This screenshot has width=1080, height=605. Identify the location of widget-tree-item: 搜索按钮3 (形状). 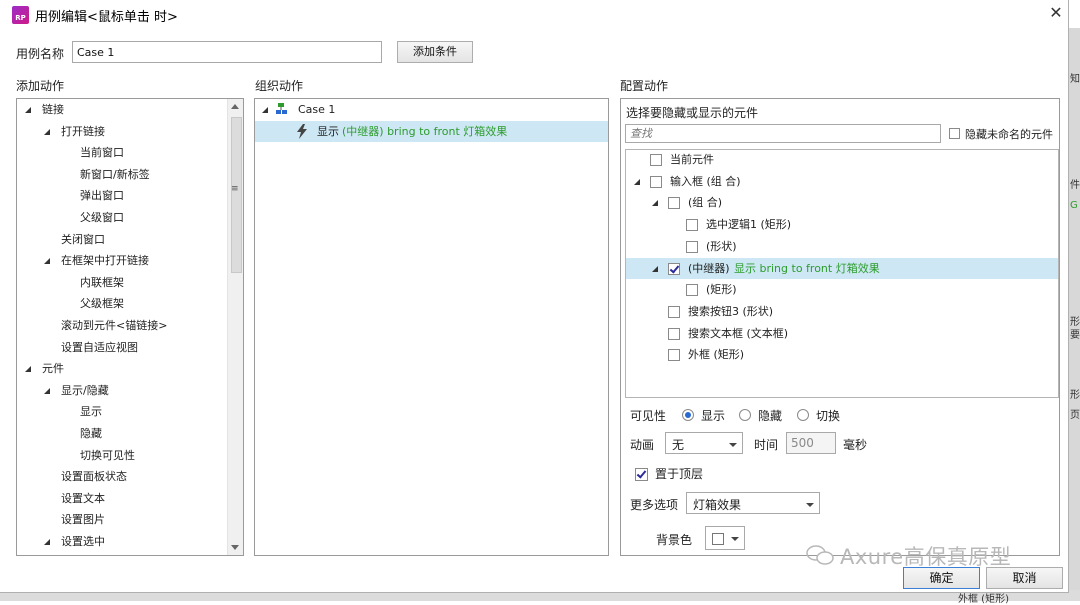
(842, 311).